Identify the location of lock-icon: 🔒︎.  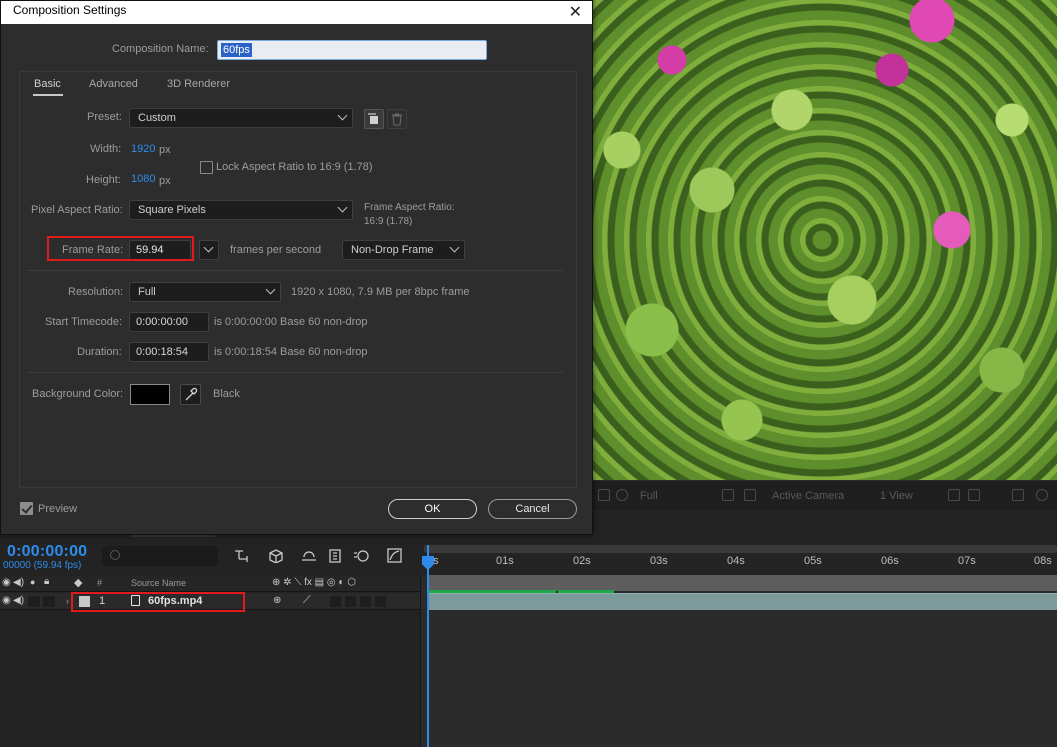
(46, 581).